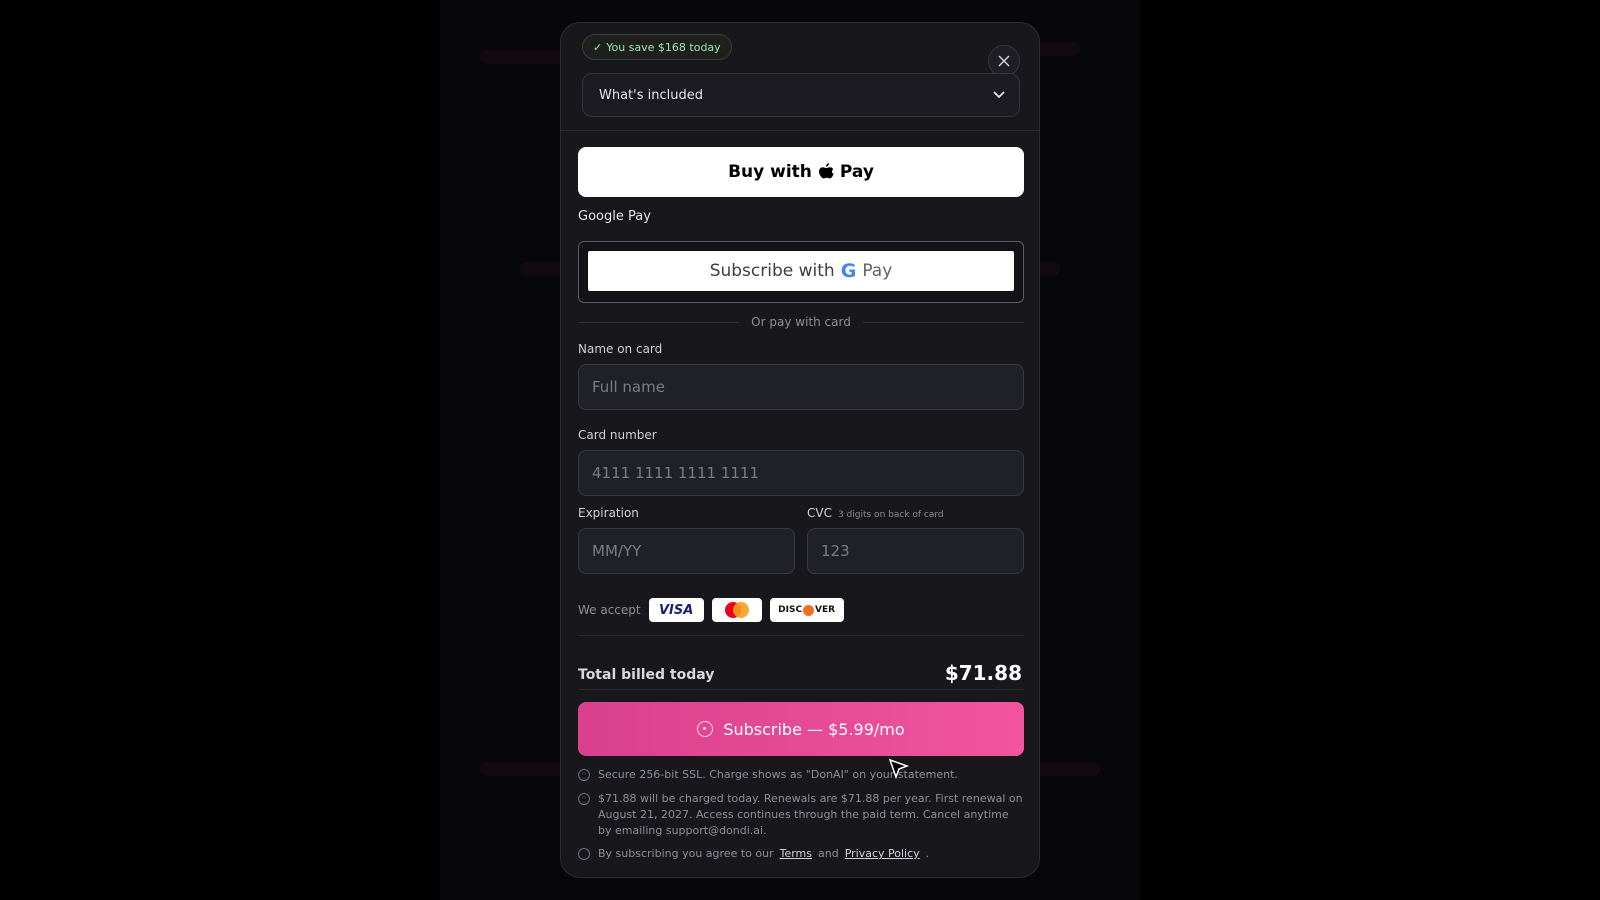  Describe the element at coordinates (651, 95) in the screenshot. I see `whats-included-label: What's included` at that location.